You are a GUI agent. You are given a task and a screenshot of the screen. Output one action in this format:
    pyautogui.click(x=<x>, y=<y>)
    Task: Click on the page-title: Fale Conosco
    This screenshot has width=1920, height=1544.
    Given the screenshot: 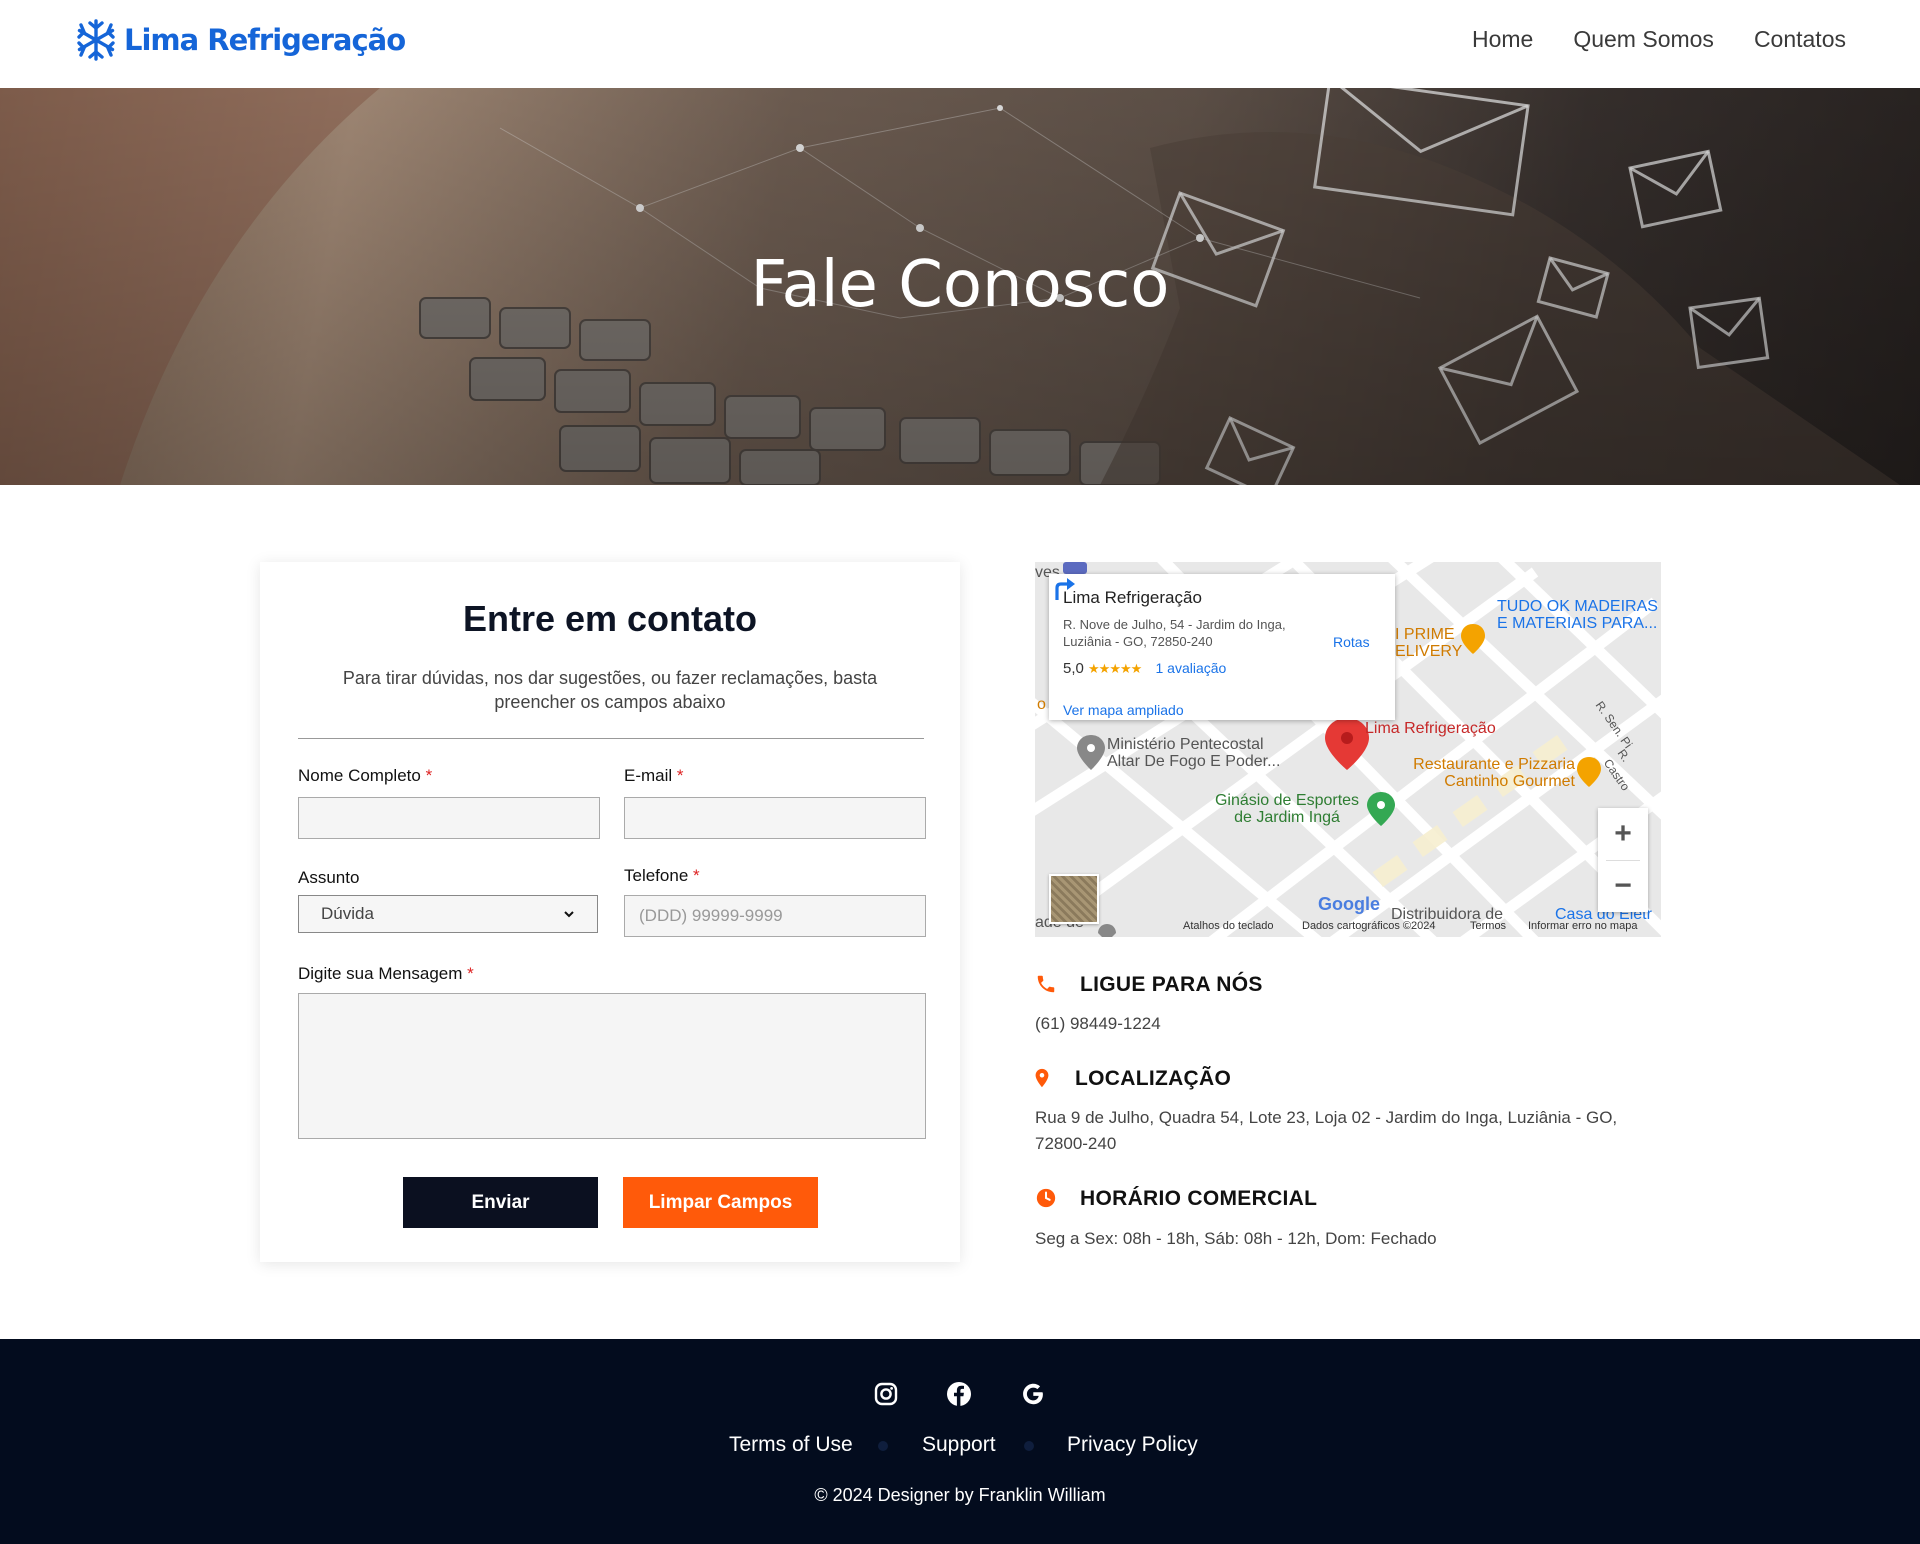 What is the action you would take?
    pyautogui.click(x=960, y=285)
    